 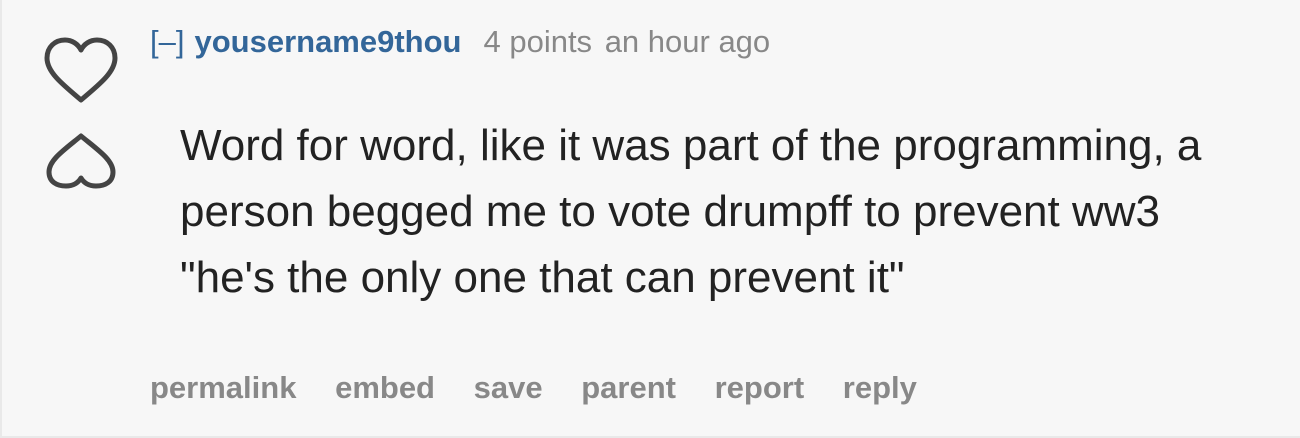 I want to click on save-button: save, so click(x=508, y=387).